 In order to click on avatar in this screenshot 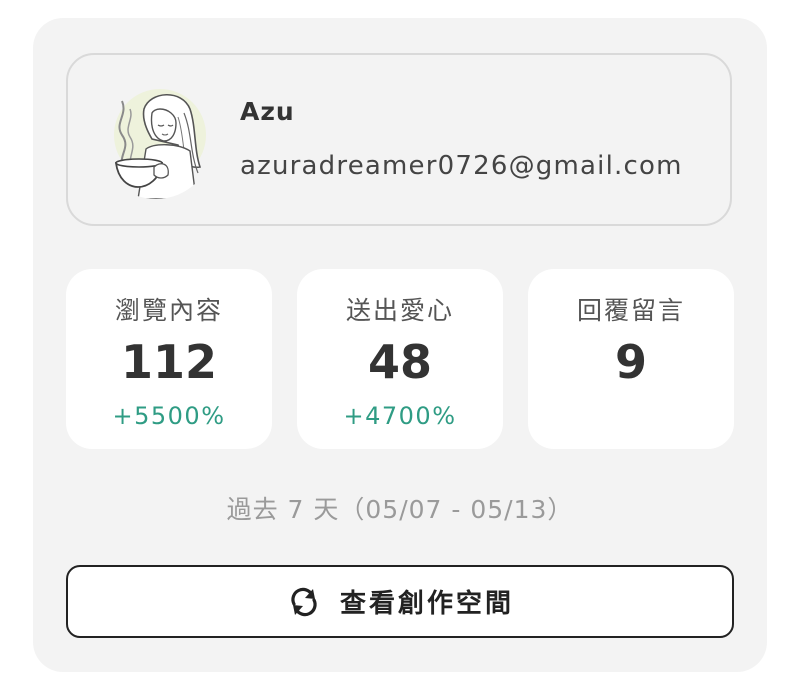, I will do `click(156, 141)`.